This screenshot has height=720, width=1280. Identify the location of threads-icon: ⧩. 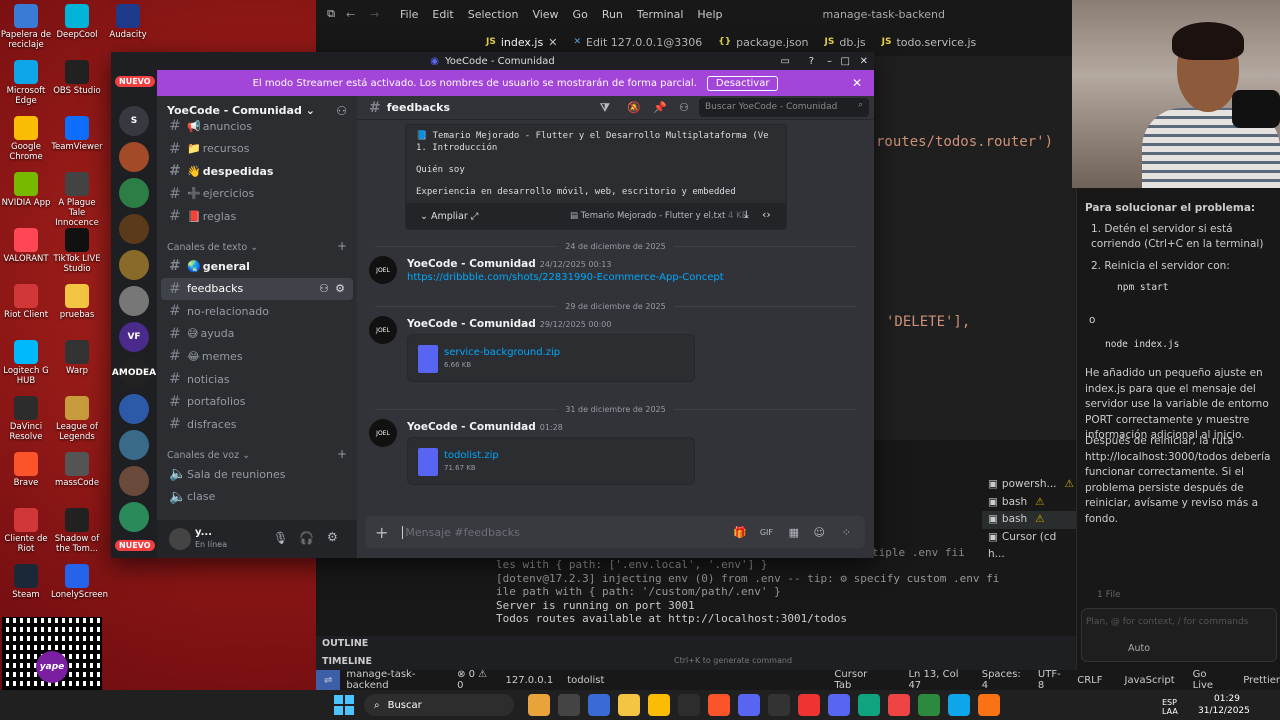
(605, 108).